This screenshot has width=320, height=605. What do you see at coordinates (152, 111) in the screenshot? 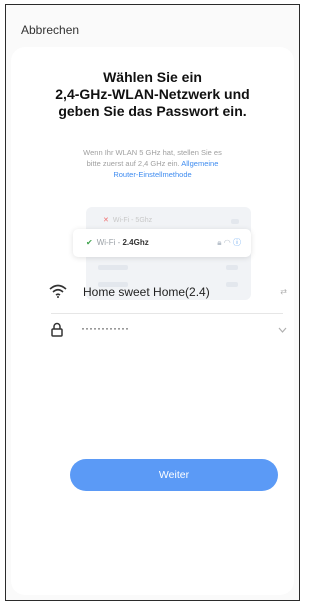
I see `title-line-3: geben Sie das Passwort ein.` at bounding box center [152, 111].